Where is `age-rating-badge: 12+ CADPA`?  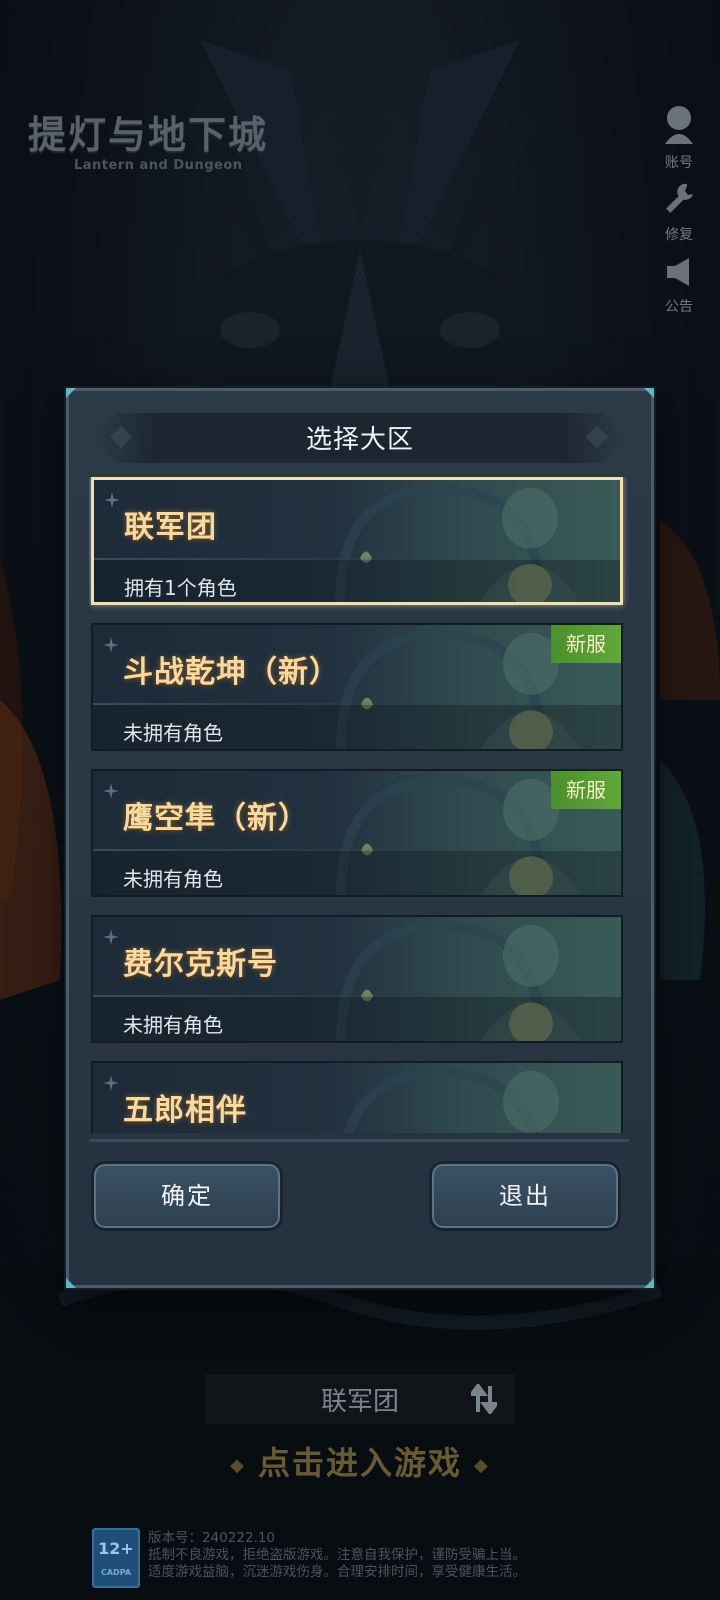 age-rating-badge: 12+ CADPA is located at coordinates (116, 1558).